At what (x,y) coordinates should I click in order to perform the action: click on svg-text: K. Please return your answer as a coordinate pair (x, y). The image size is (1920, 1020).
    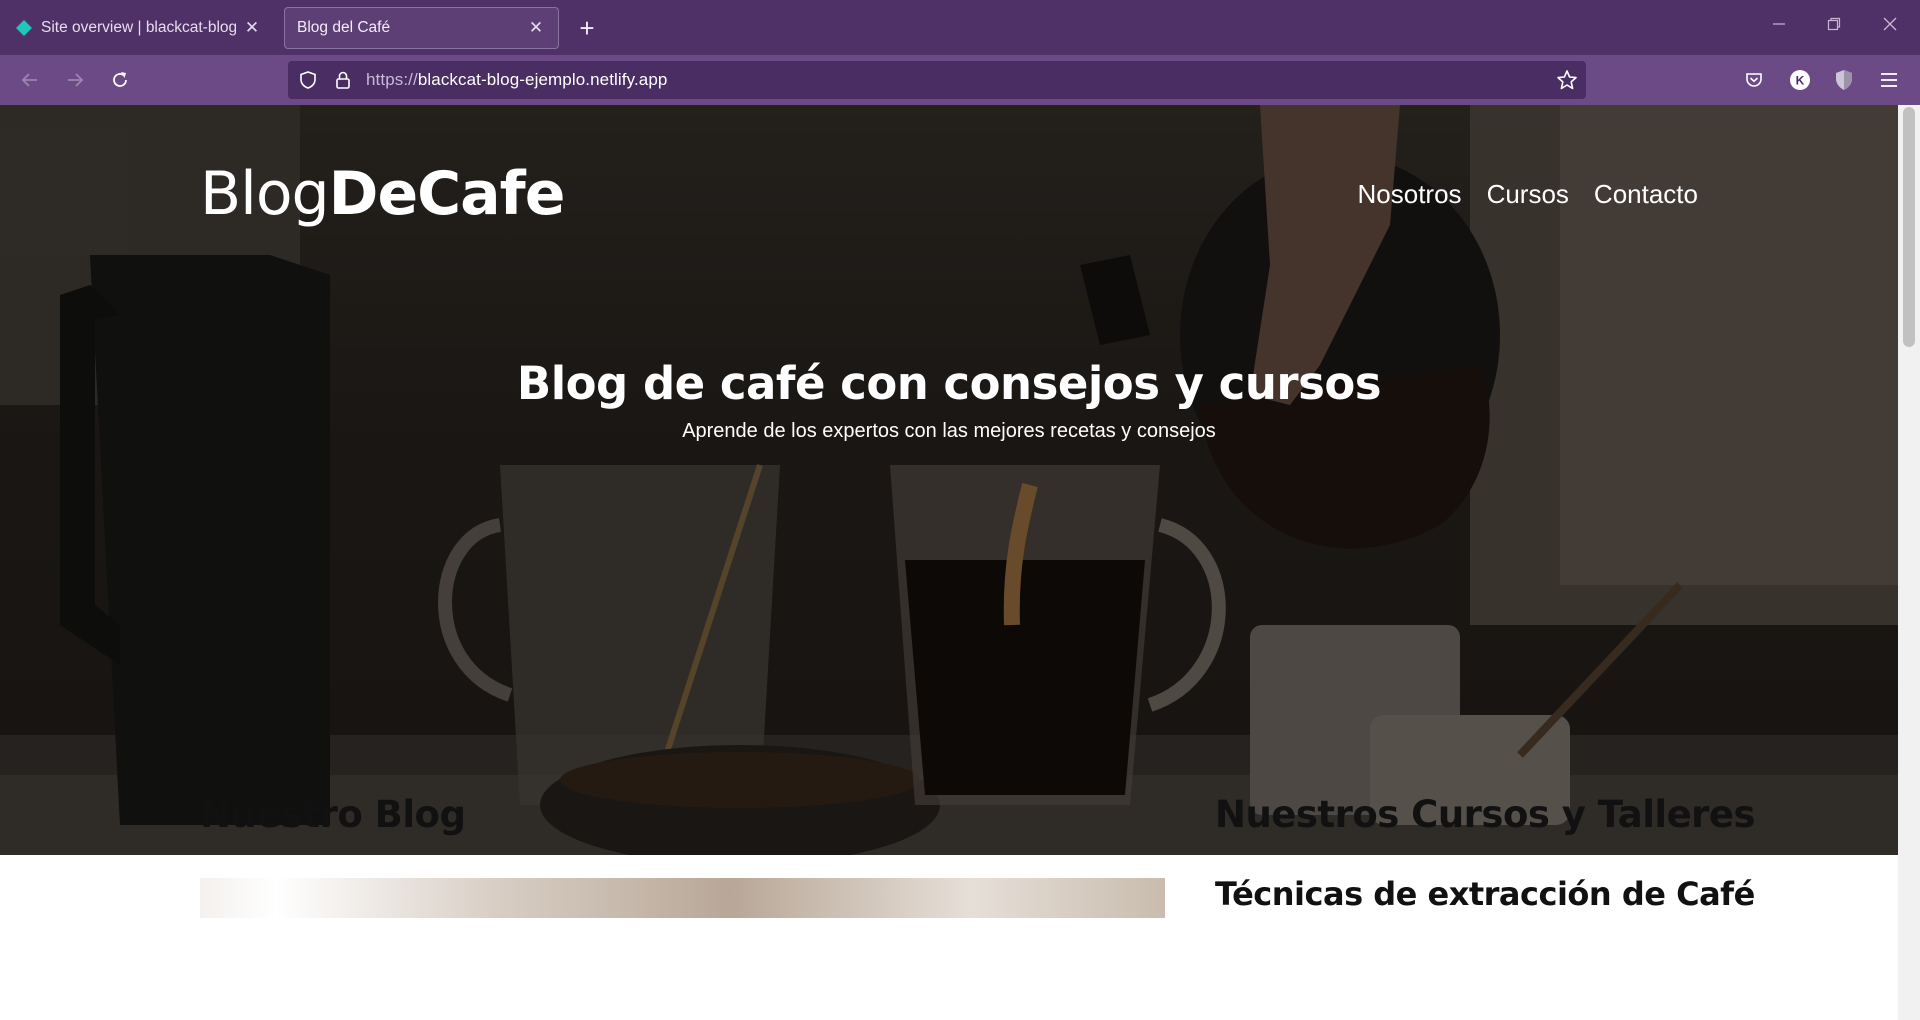
    Looking at the image, I should click on (1800, 81).